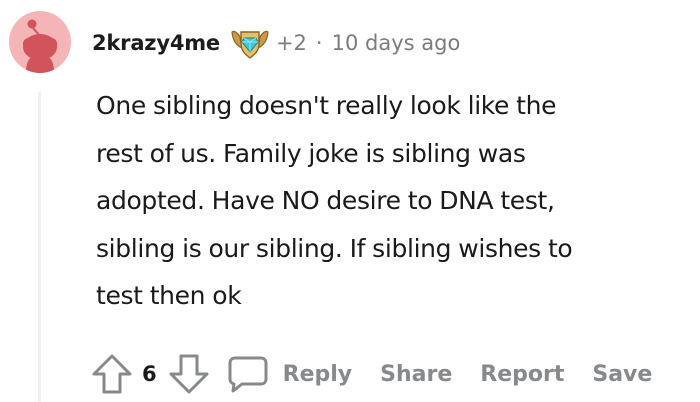  Describe the element at coordinates (311, 153) in the screenshot. I see `comment-body-line: rest of us. Family joke is sibling was` at that location.